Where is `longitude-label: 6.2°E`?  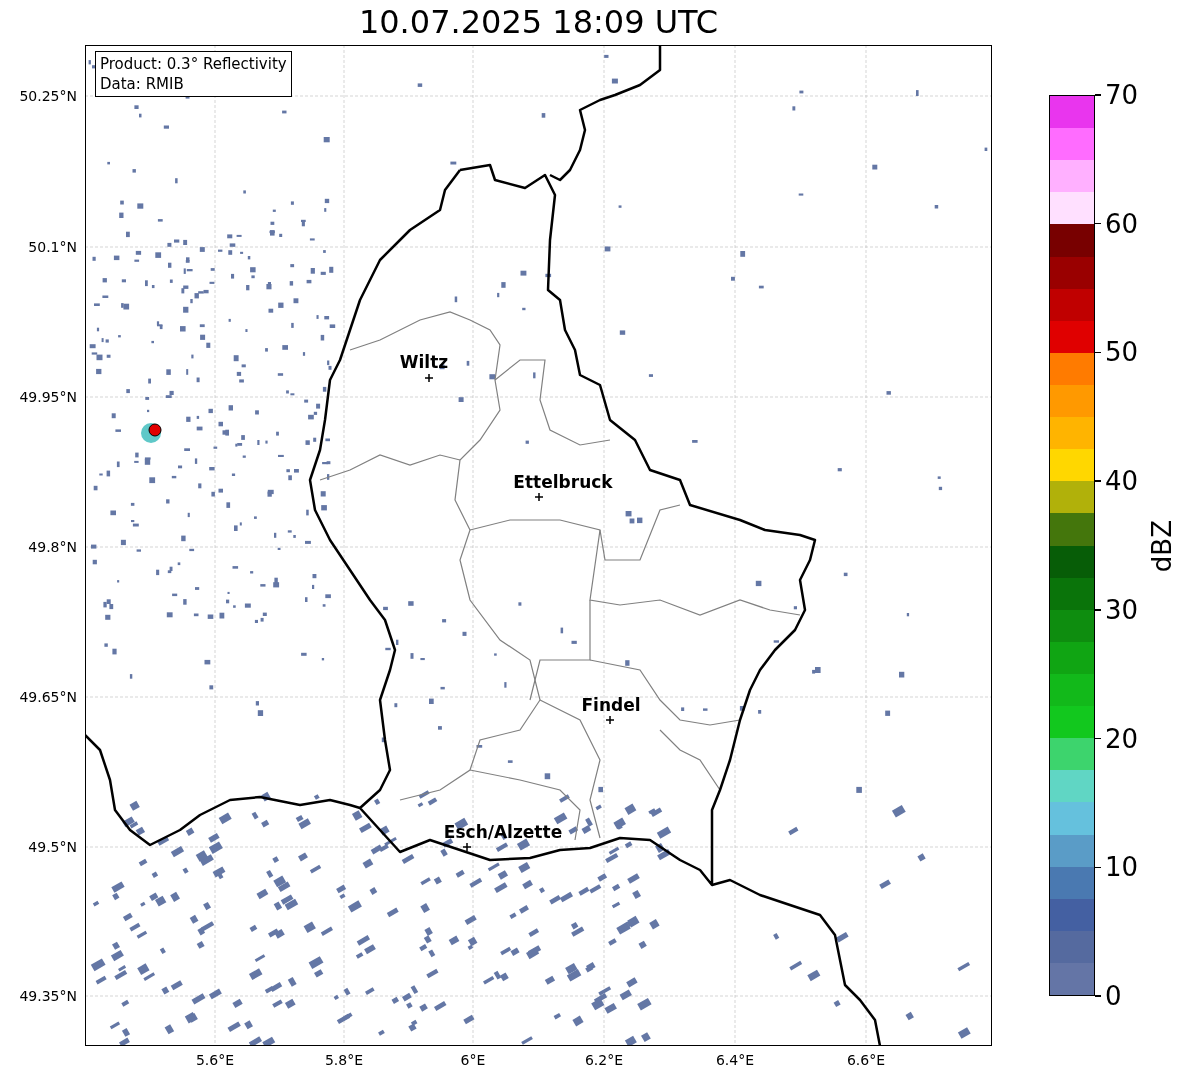
longitude-label: 6.2°E is located at coordinates (604, 1060).